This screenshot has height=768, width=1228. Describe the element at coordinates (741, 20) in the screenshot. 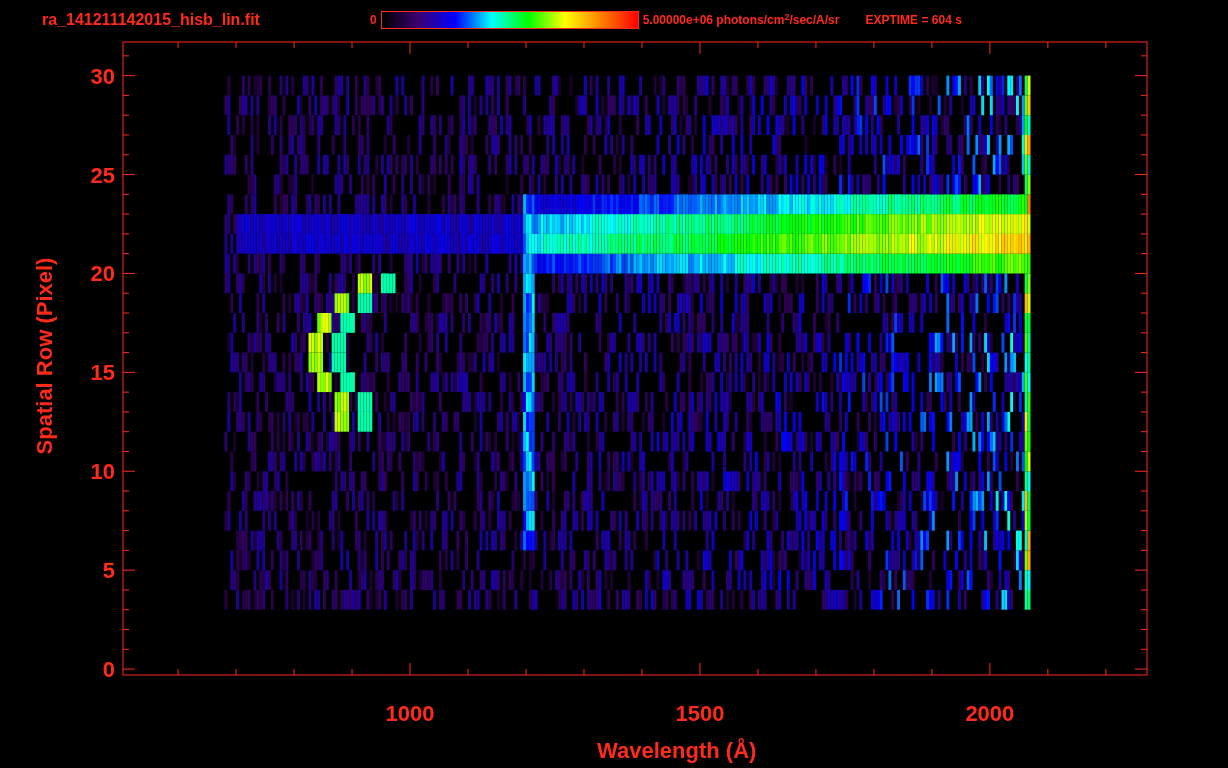

I see `colorbar-max-label: 5.00000e+06 photons/cm$^{2}$/sec/A/sr` at that location.